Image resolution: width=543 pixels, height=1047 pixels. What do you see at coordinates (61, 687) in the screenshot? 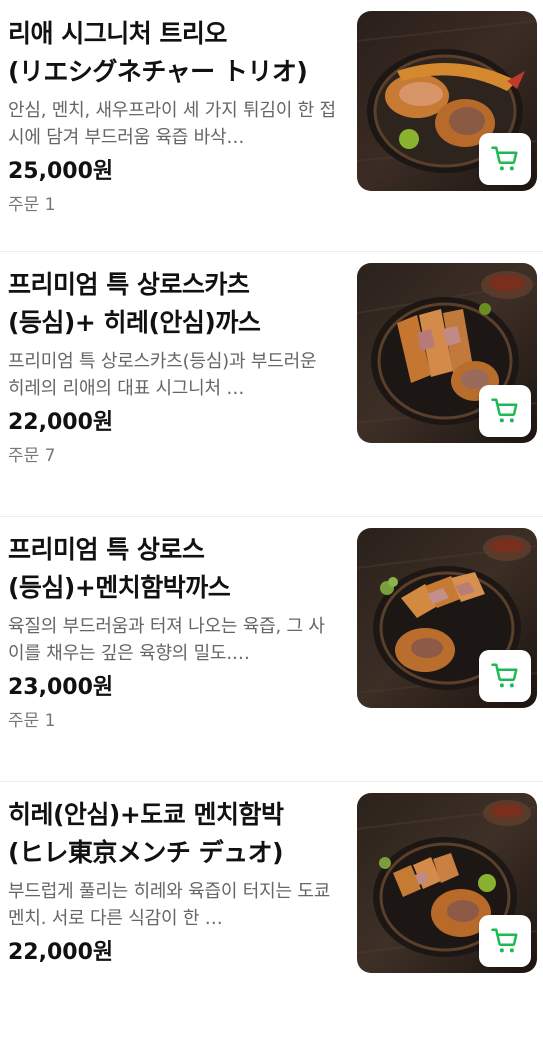
I see `menu-item-price: 23,000원` at bounding box center [61, 687].